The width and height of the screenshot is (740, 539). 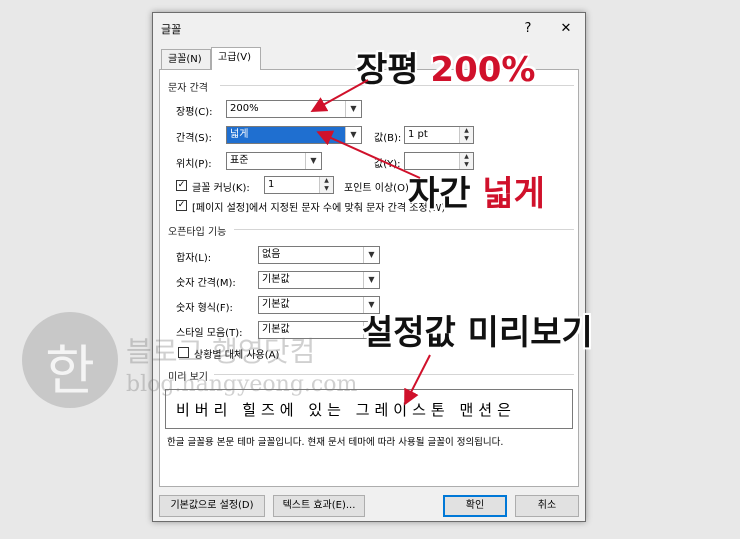 What do you see at coordinates (370, 242) in the screenshot?
I see `annotation-arrows` at bounding box center [370, 242].